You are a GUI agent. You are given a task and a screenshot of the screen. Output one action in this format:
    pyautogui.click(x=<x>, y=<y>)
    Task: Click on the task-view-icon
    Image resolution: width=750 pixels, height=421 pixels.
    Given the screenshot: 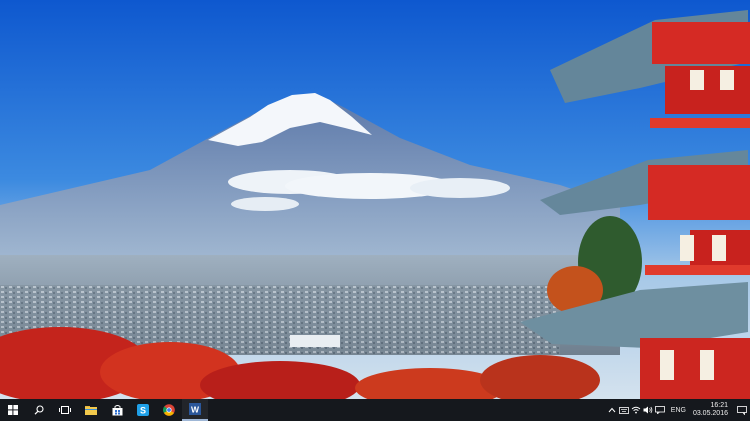 What is the action you would take?
    pyautogui.click(x=65, y=410)
    